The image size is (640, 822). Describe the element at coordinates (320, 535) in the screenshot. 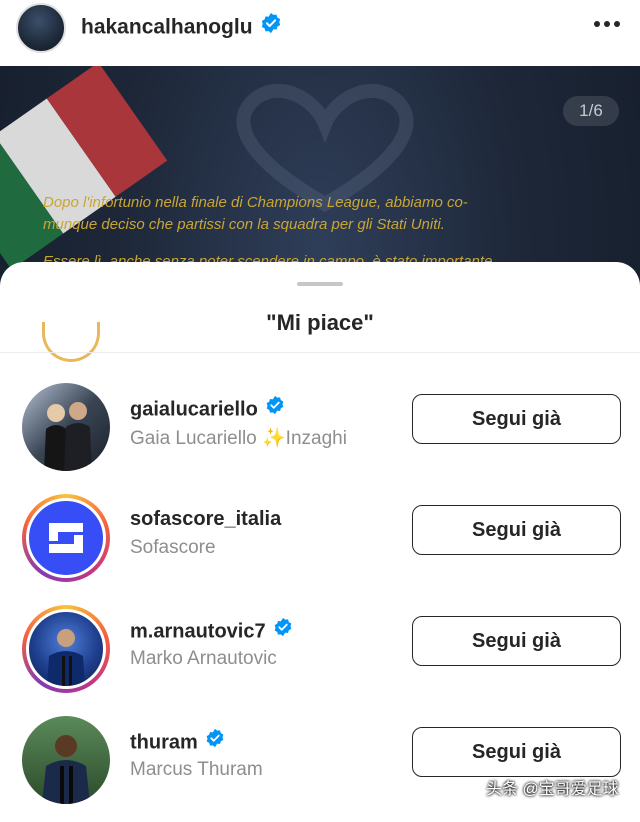

I see `list-item: sofascore_italia Sofascore Segui già` at that location.